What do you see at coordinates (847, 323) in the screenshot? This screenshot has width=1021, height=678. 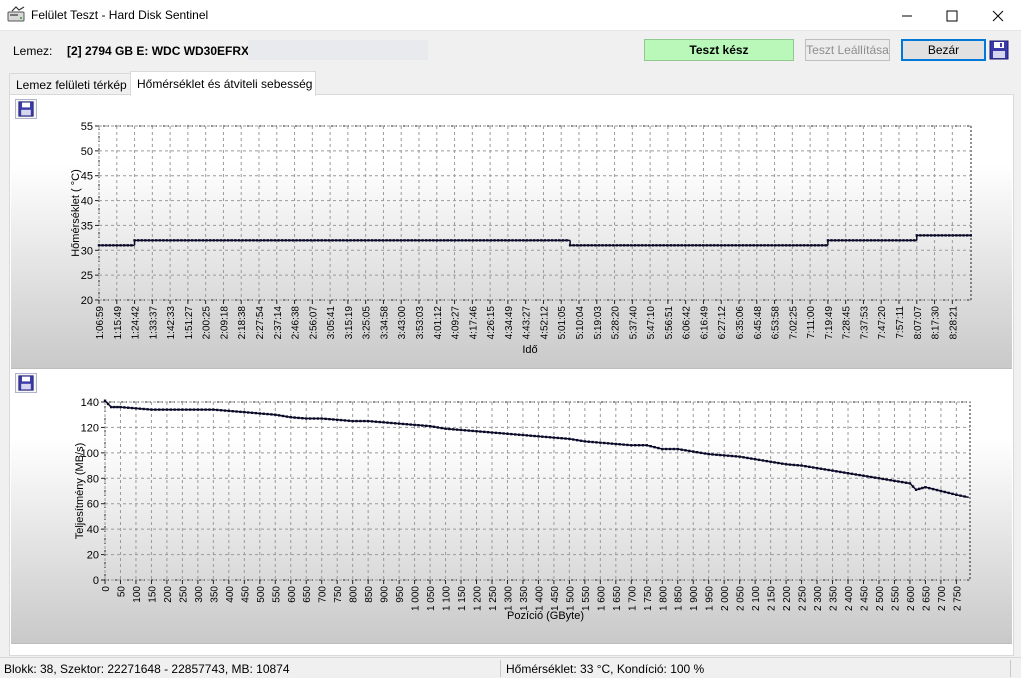 I see `x-tick-label: 7:28:45` at bounding box center [847, 323].